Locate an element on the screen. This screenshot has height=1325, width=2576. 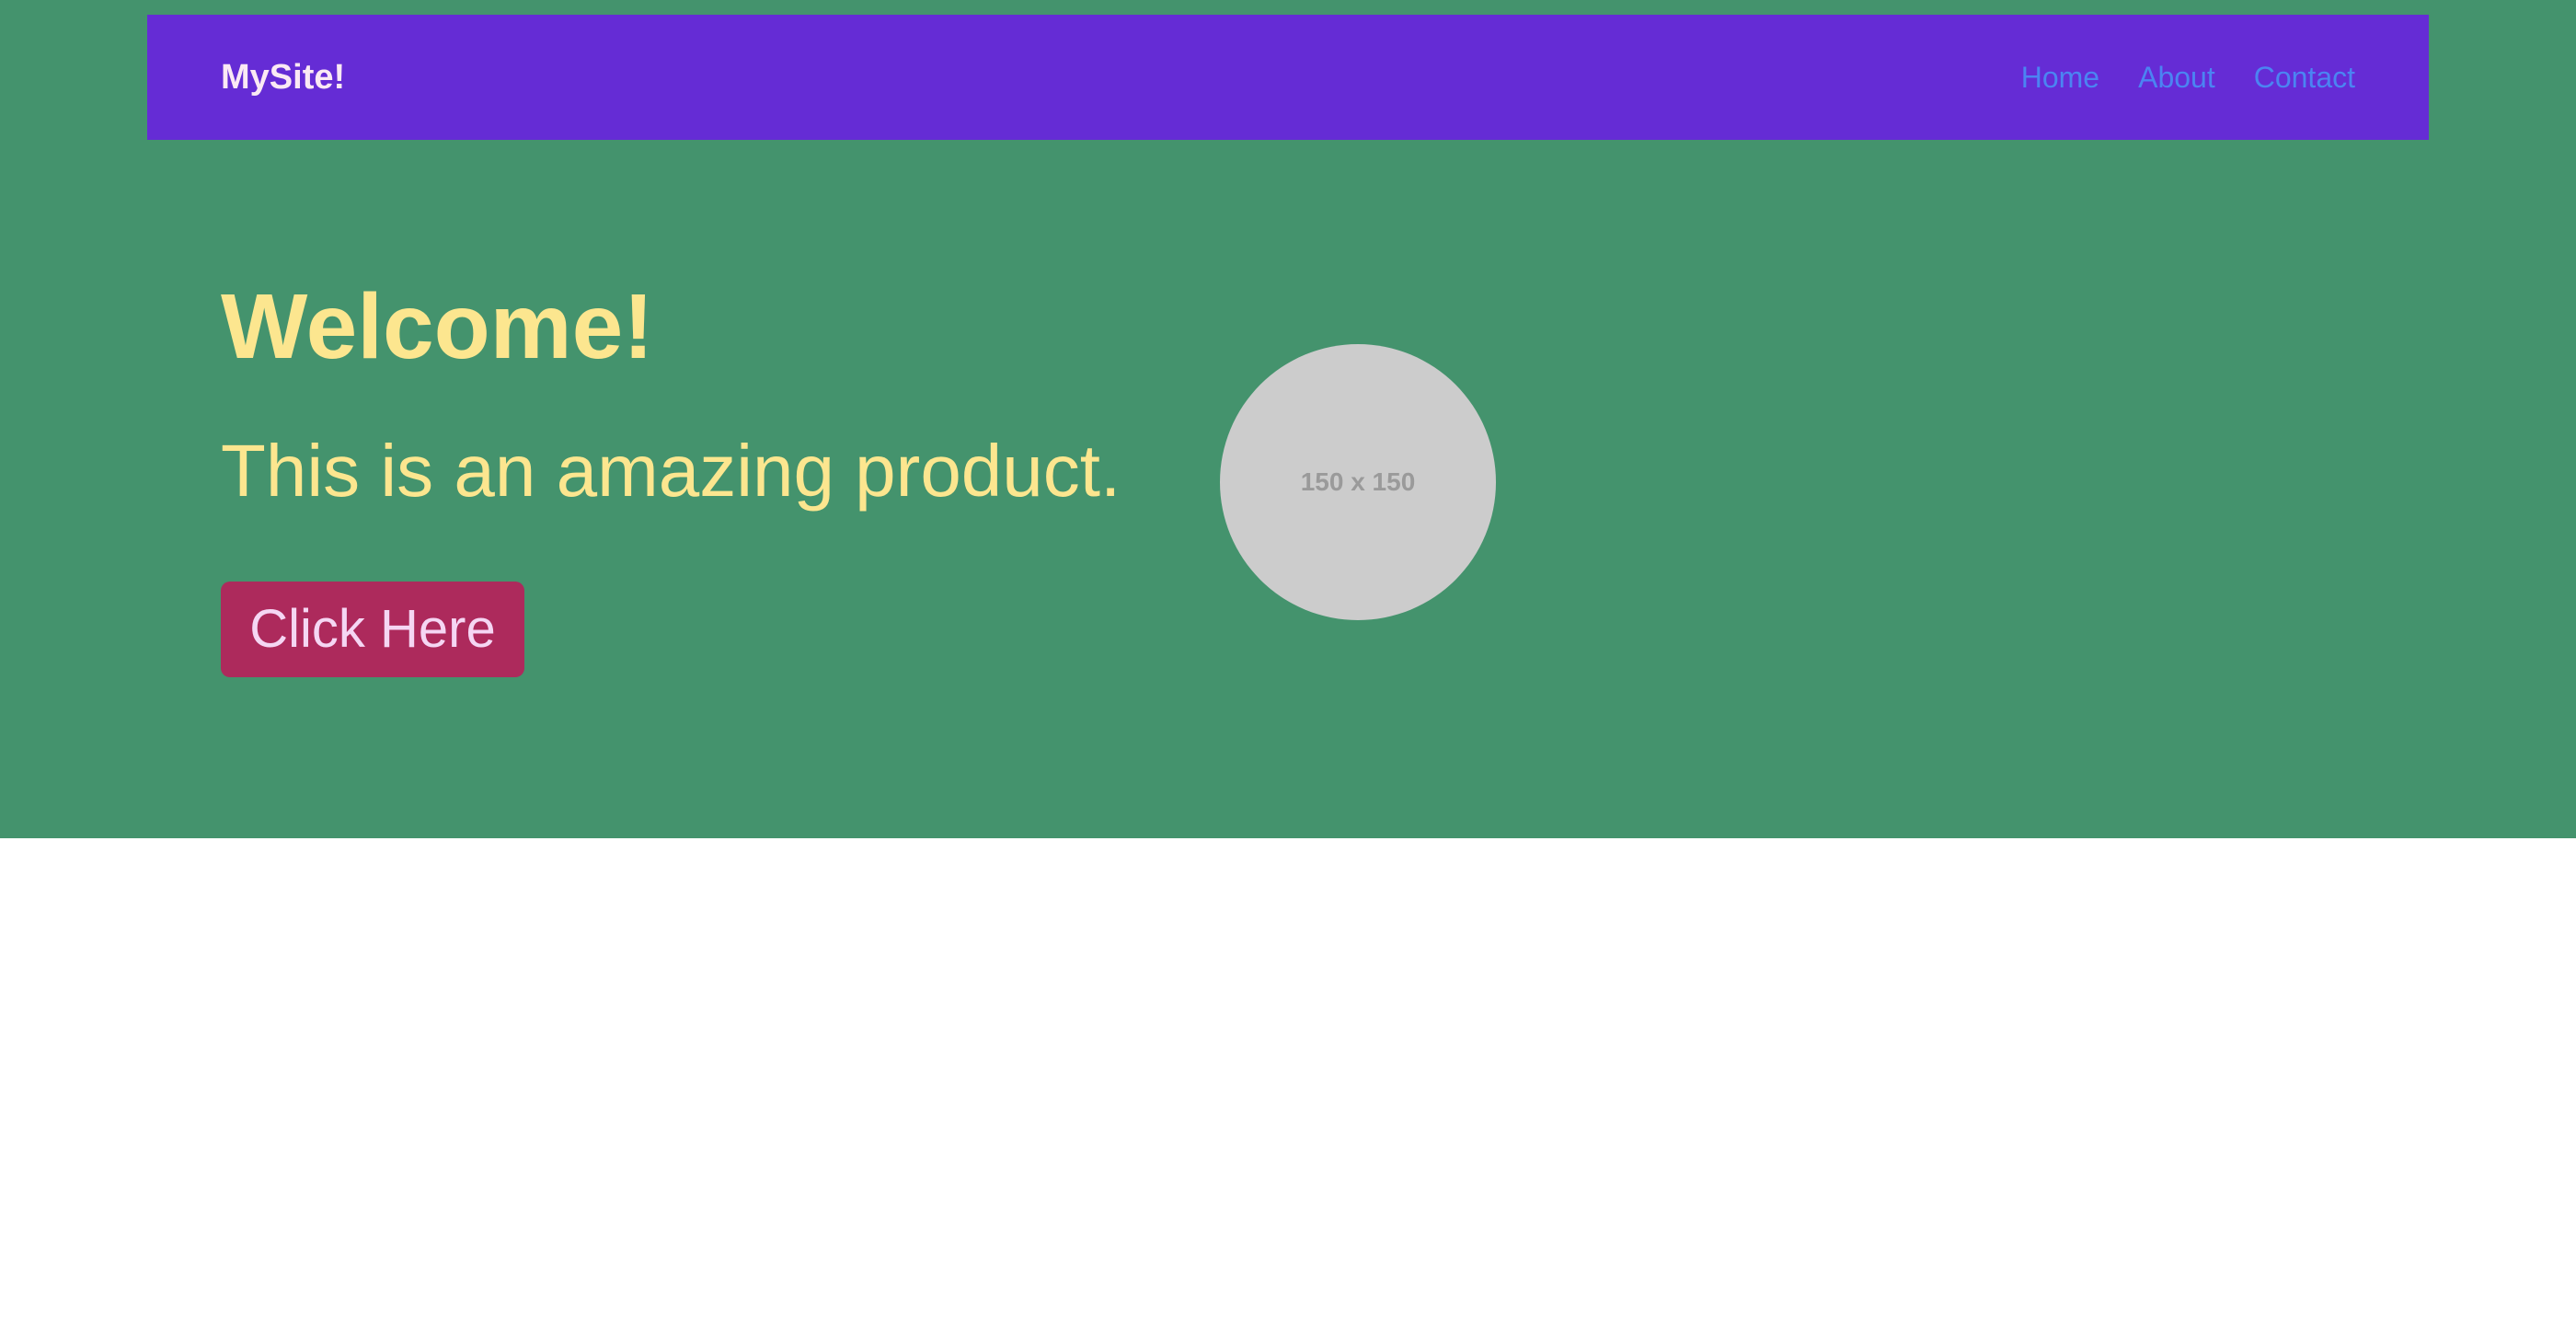
nav-link-contact: Contact is located at coordinates (2304, 78).